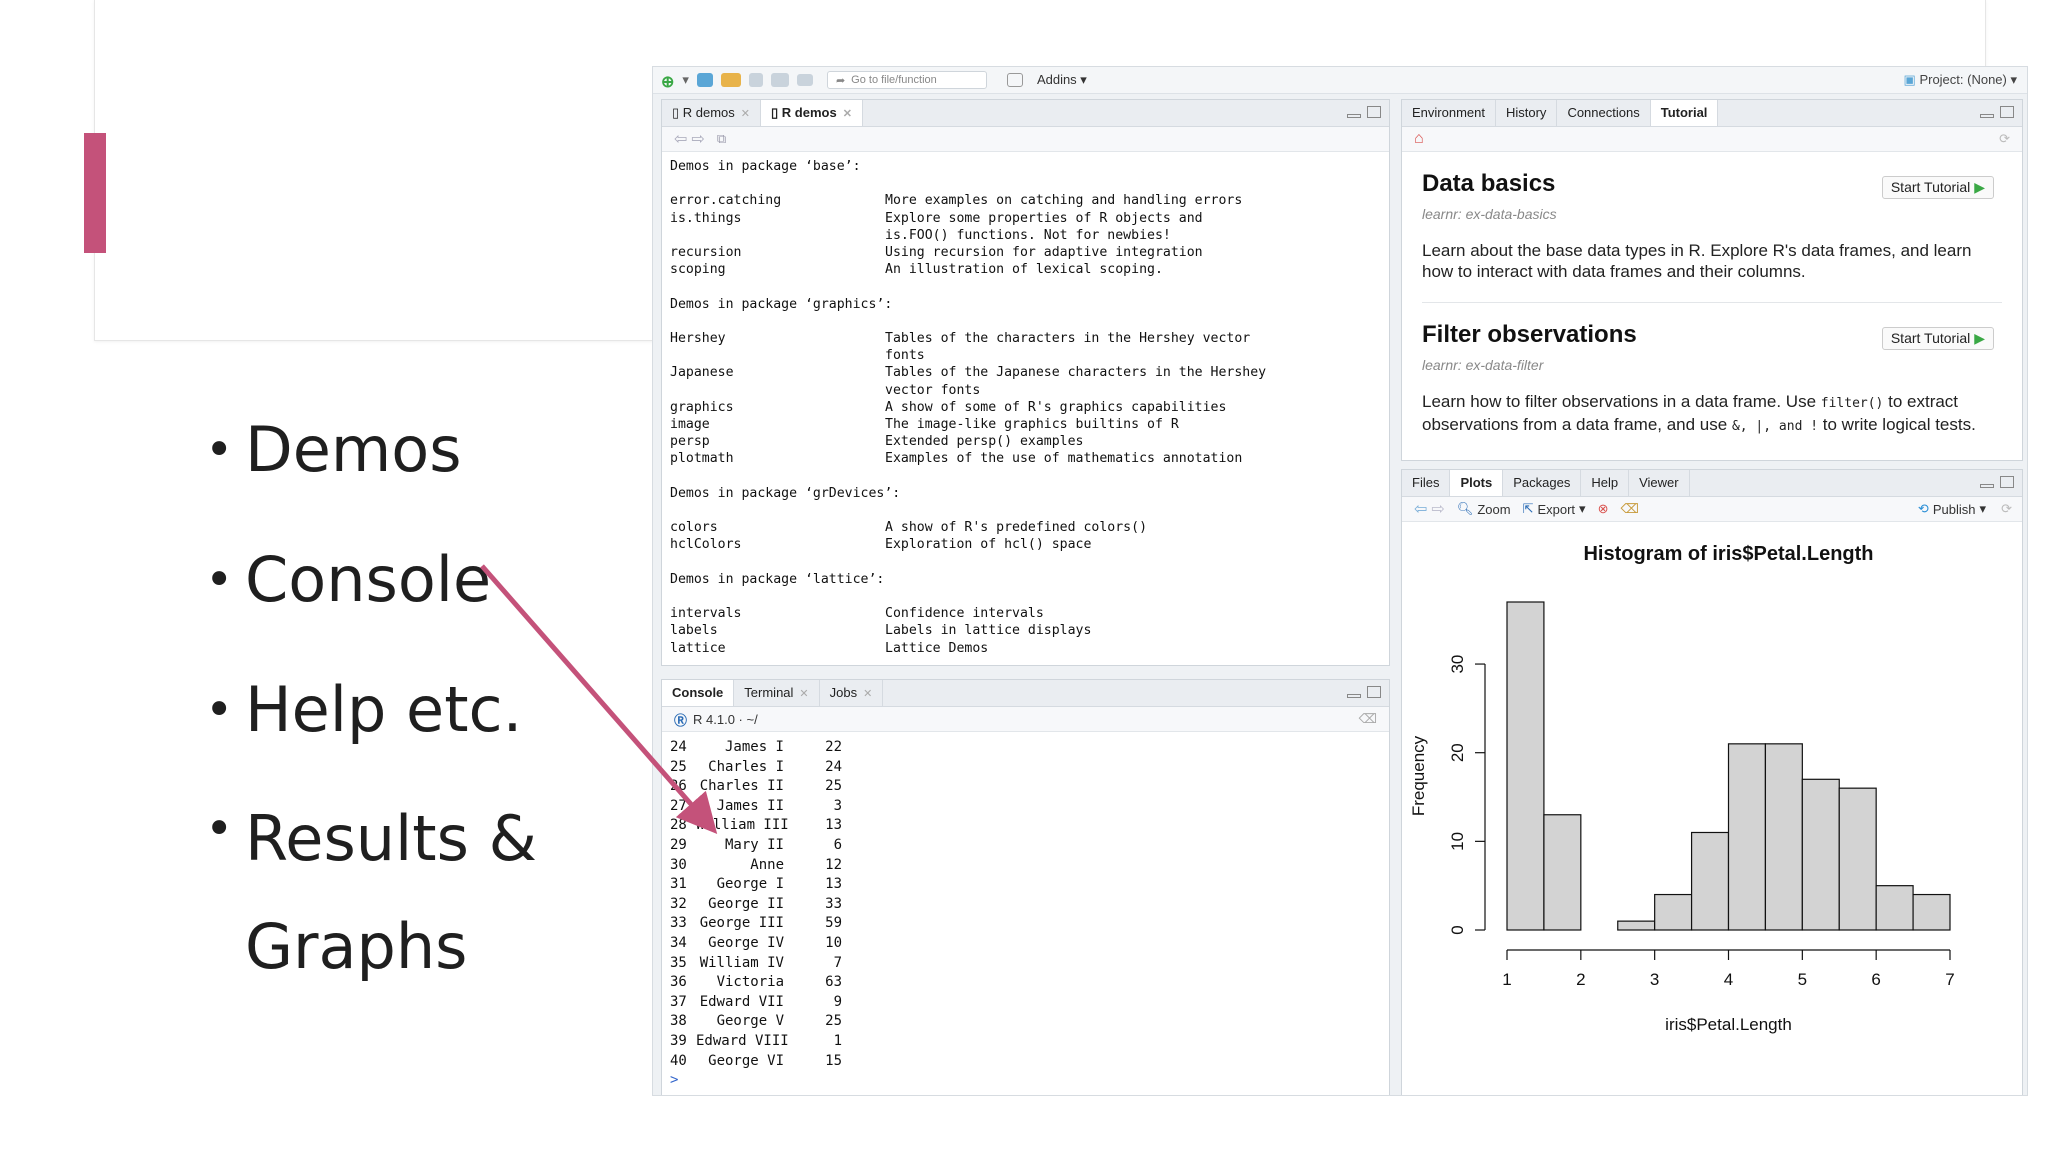 This screenshot has height=1152, width=2048. What do you see at coordinates (1979, 187) in the screenshot?
I see `play-icon: ▶` at bounding box center [1979, 187].